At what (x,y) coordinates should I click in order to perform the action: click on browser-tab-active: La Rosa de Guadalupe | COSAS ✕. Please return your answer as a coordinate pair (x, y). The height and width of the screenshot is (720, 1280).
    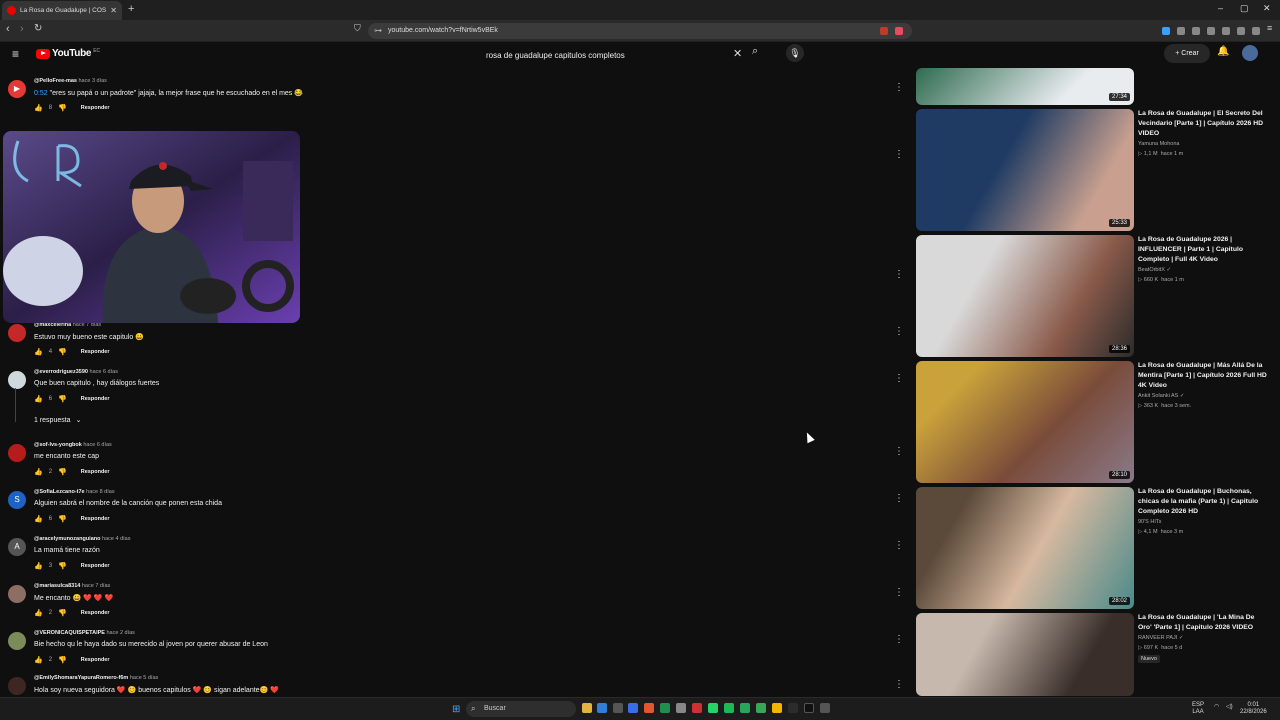
    Looking at the image, I should click on (62, 10).